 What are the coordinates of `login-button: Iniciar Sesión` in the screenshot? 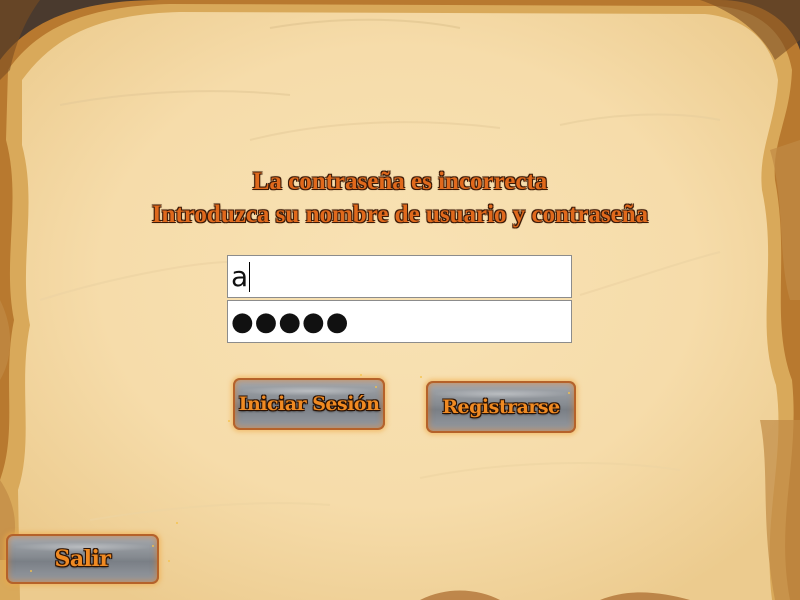 It's located at (309, 404).